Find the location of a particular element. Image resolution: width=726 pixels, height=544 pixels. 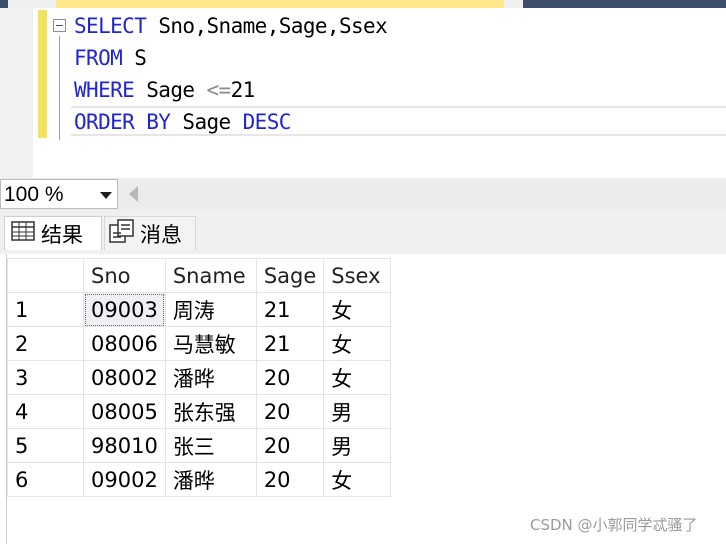

sql-keyword: WHERE is located at coordinates (104, 90).